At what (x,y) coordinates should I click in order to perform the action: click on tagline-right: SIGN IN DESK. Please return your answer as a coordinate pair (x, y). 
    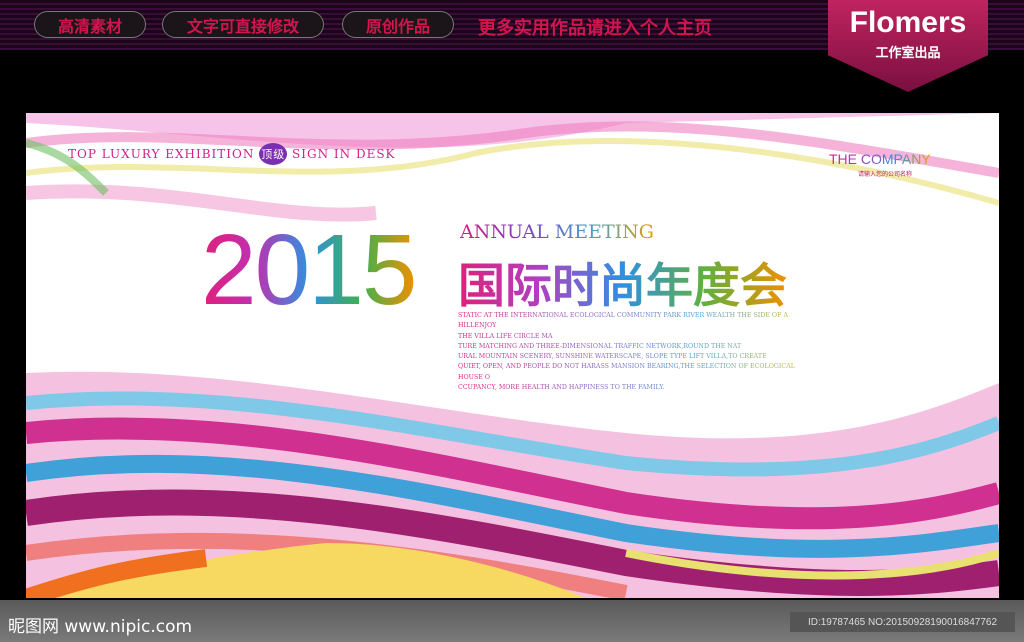
    Looking at the image, I should click on (344, 154).